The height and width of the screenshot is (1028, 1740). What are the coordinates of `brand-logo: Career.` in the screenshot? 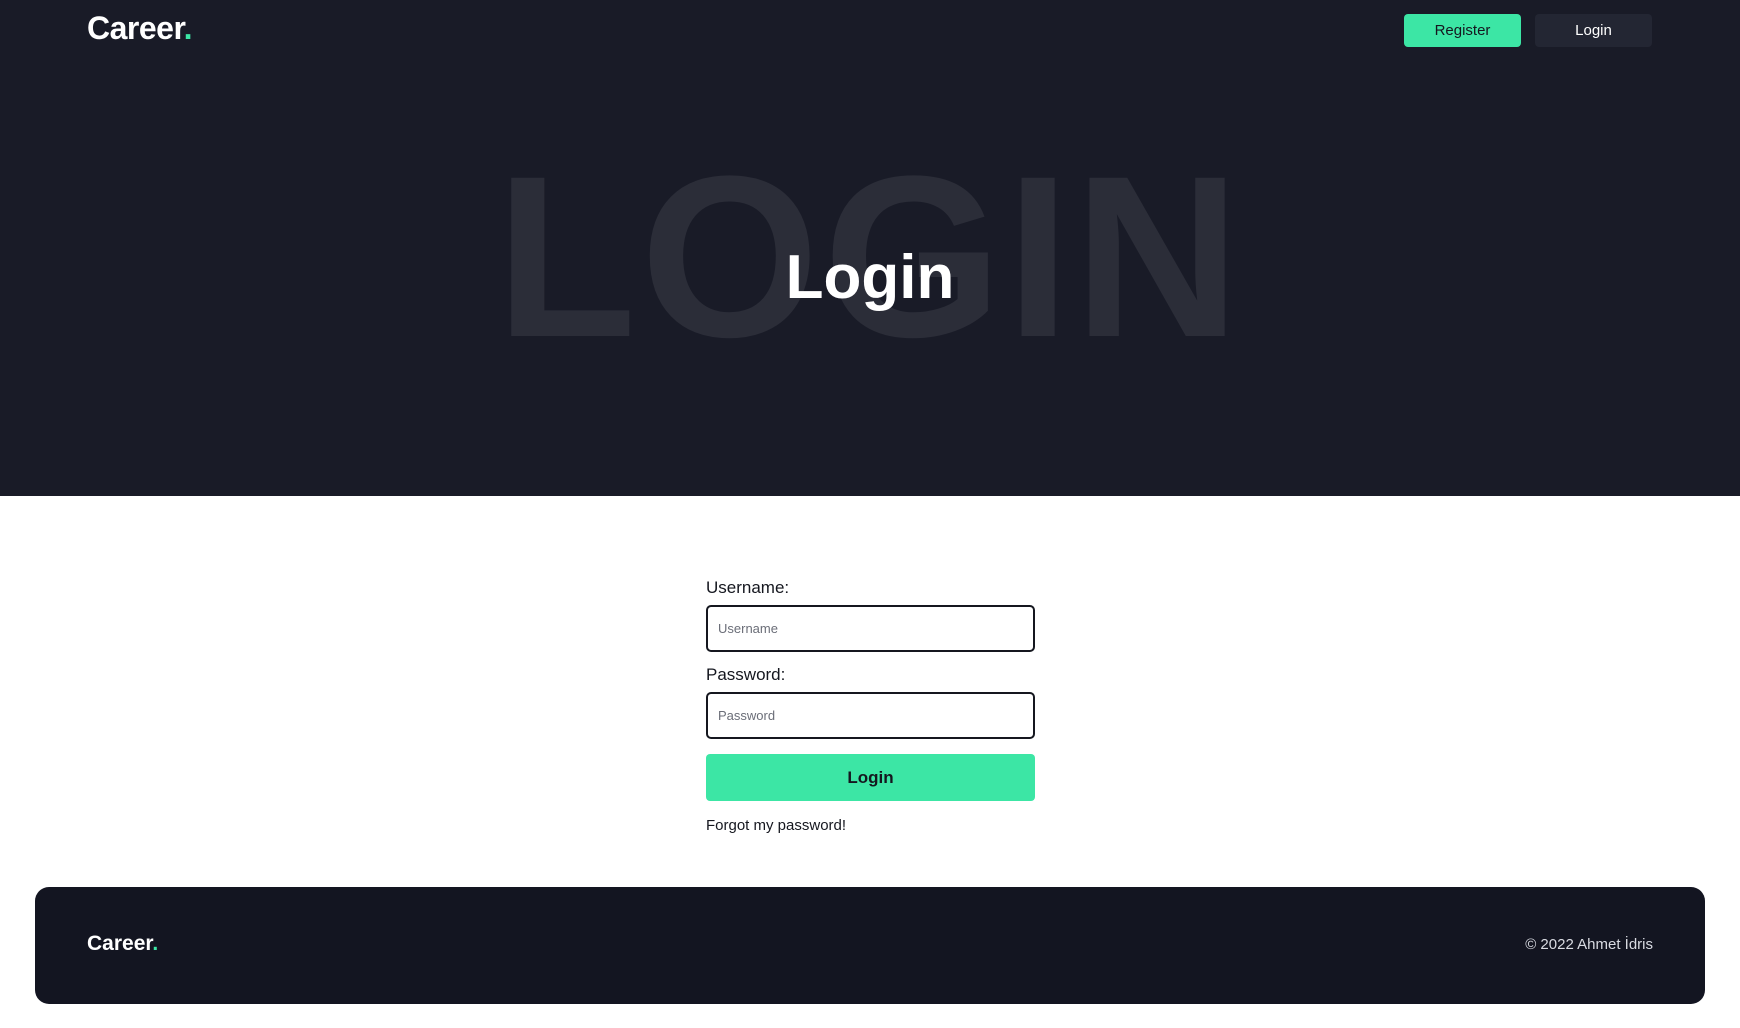 It's located at (140, 28).